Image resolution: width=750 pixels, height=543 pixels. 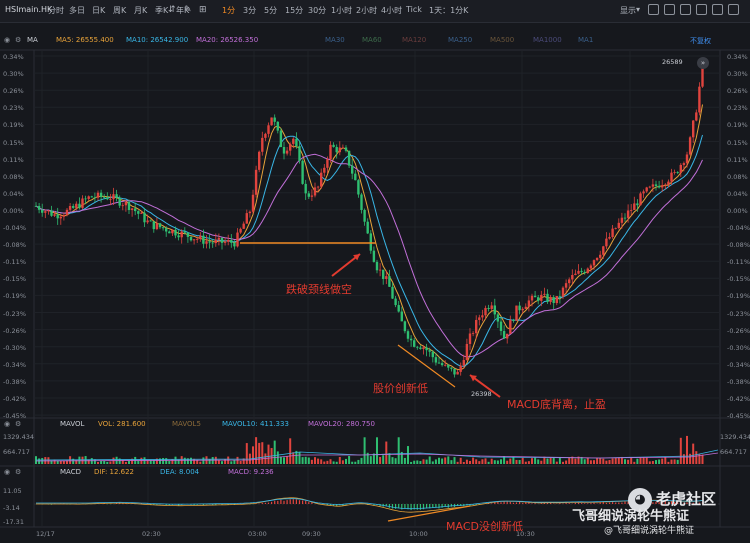 What do you see at coordinates (13, 193) in the screenshot?
I see `price-tick-label: 0.04%` at bounding box center [13, 193].